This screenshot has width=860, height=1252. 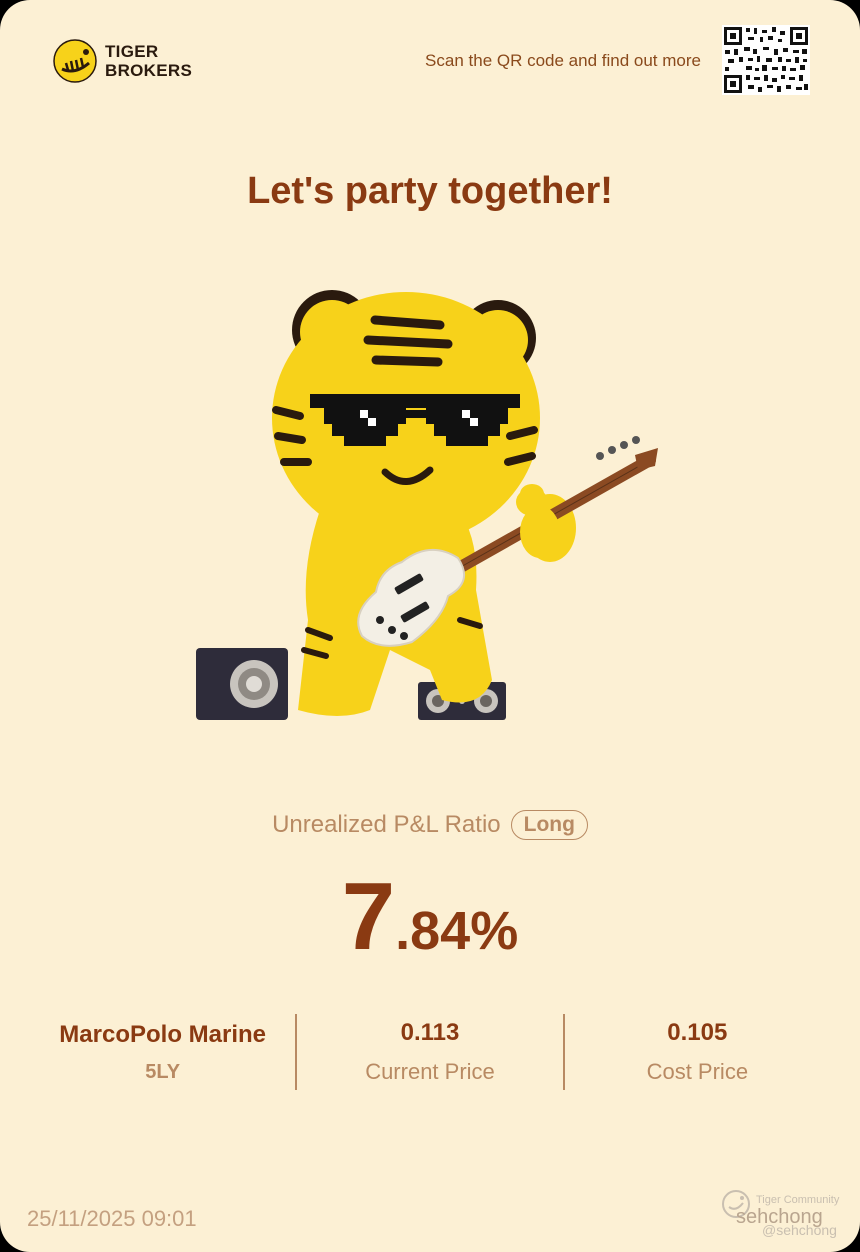 What do you see at coordinates (386, 824) in the screenshot?
I see `pnl-label: Unrealized P&L Ratio` at bounding box center [386, 824].